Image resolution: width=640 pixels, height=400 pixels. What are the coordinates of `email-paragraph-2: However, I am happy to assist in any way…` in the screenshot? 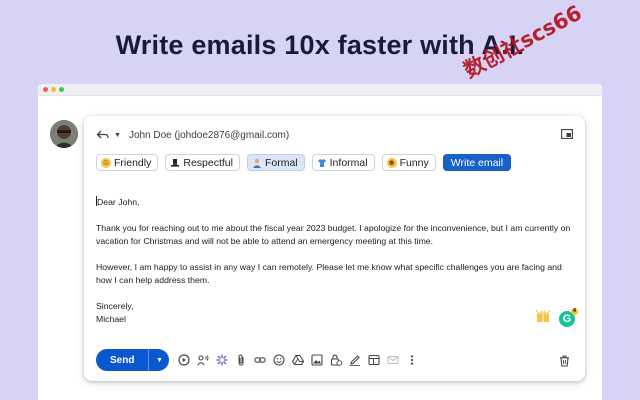 It's located at (329, 273).